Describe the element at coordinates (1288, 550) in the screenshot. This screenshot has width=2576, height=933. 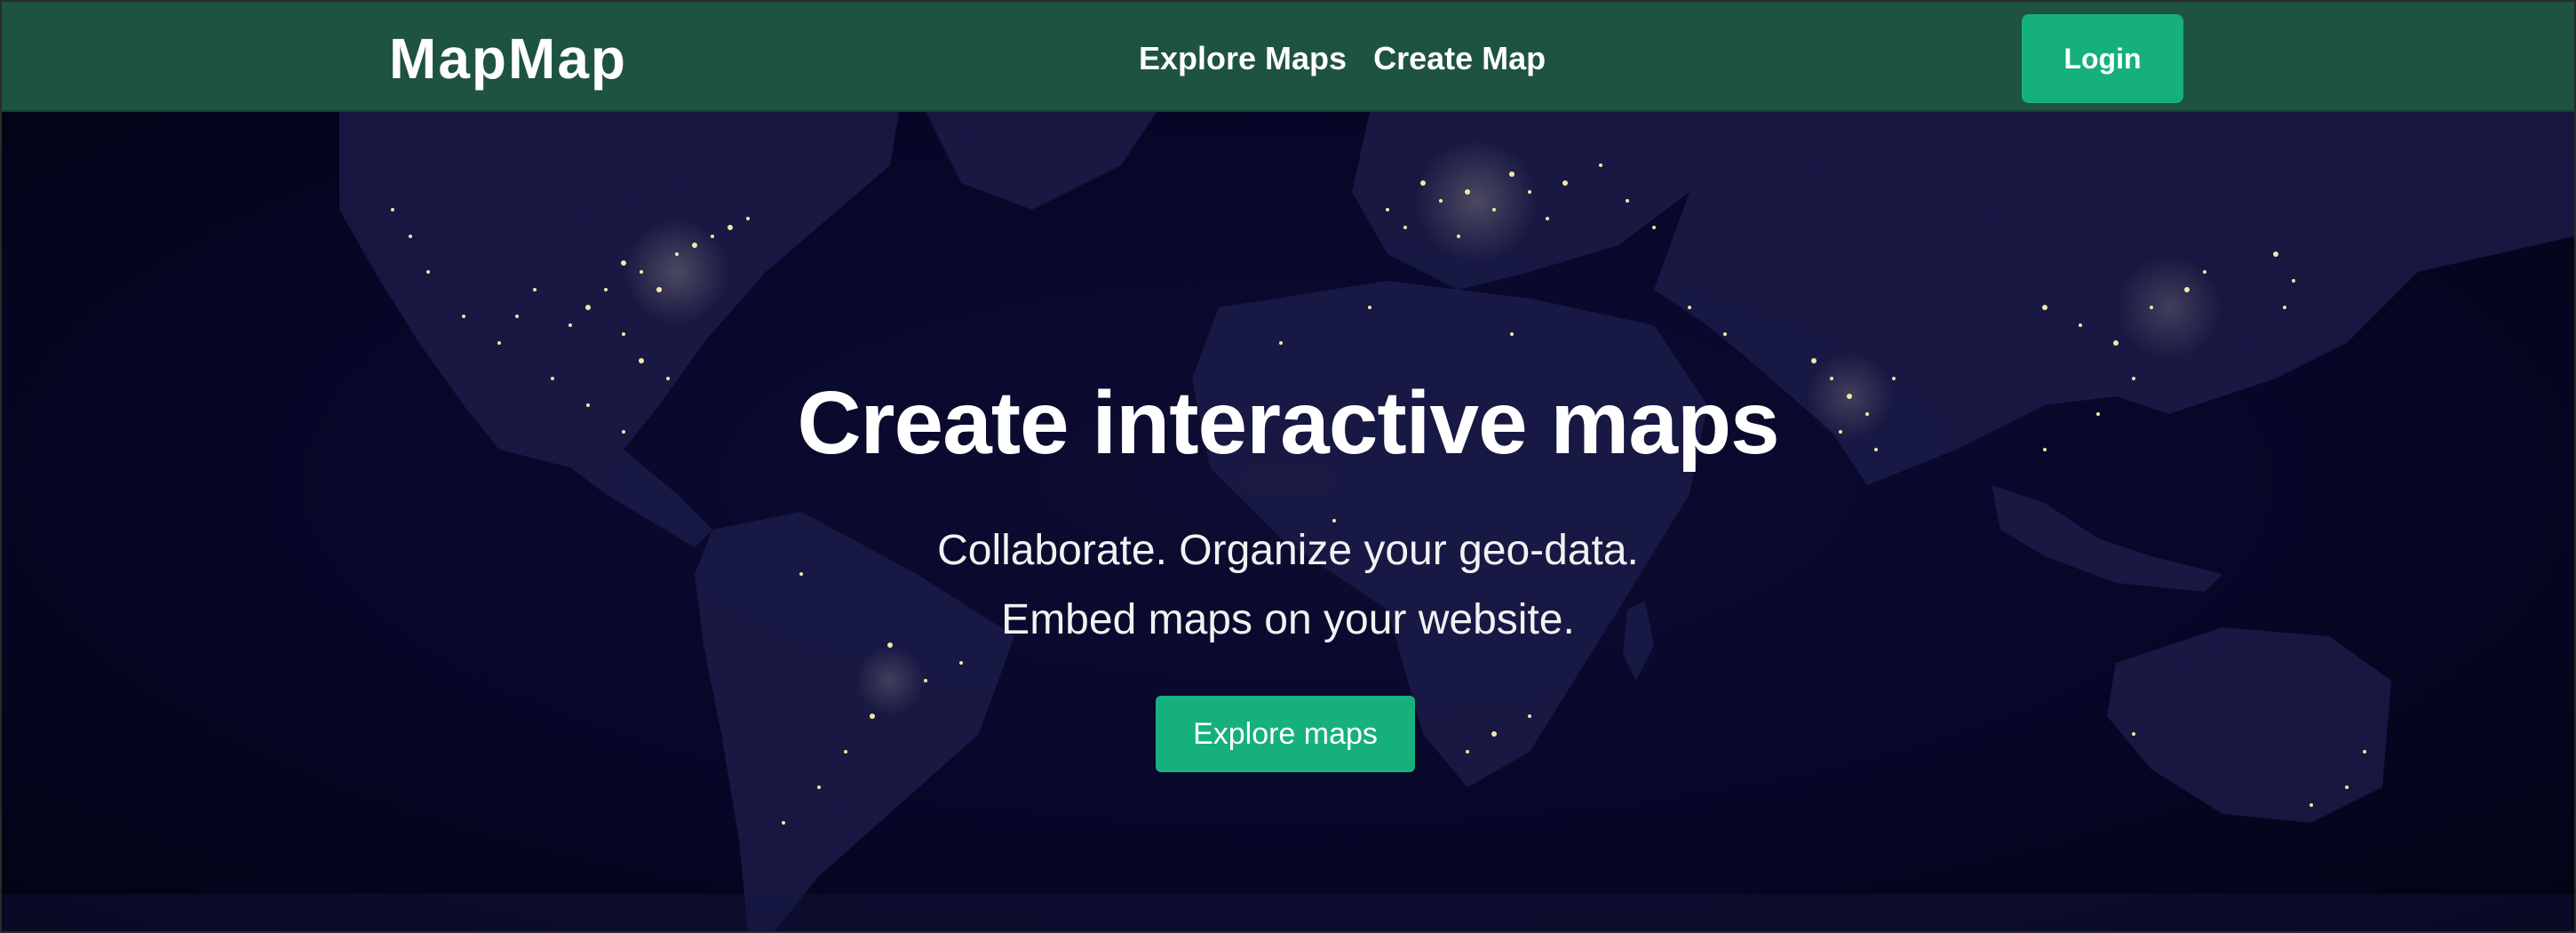
I see `hero-subtitle-line-1: Collaborate. Organize your geo-data.` at that location.